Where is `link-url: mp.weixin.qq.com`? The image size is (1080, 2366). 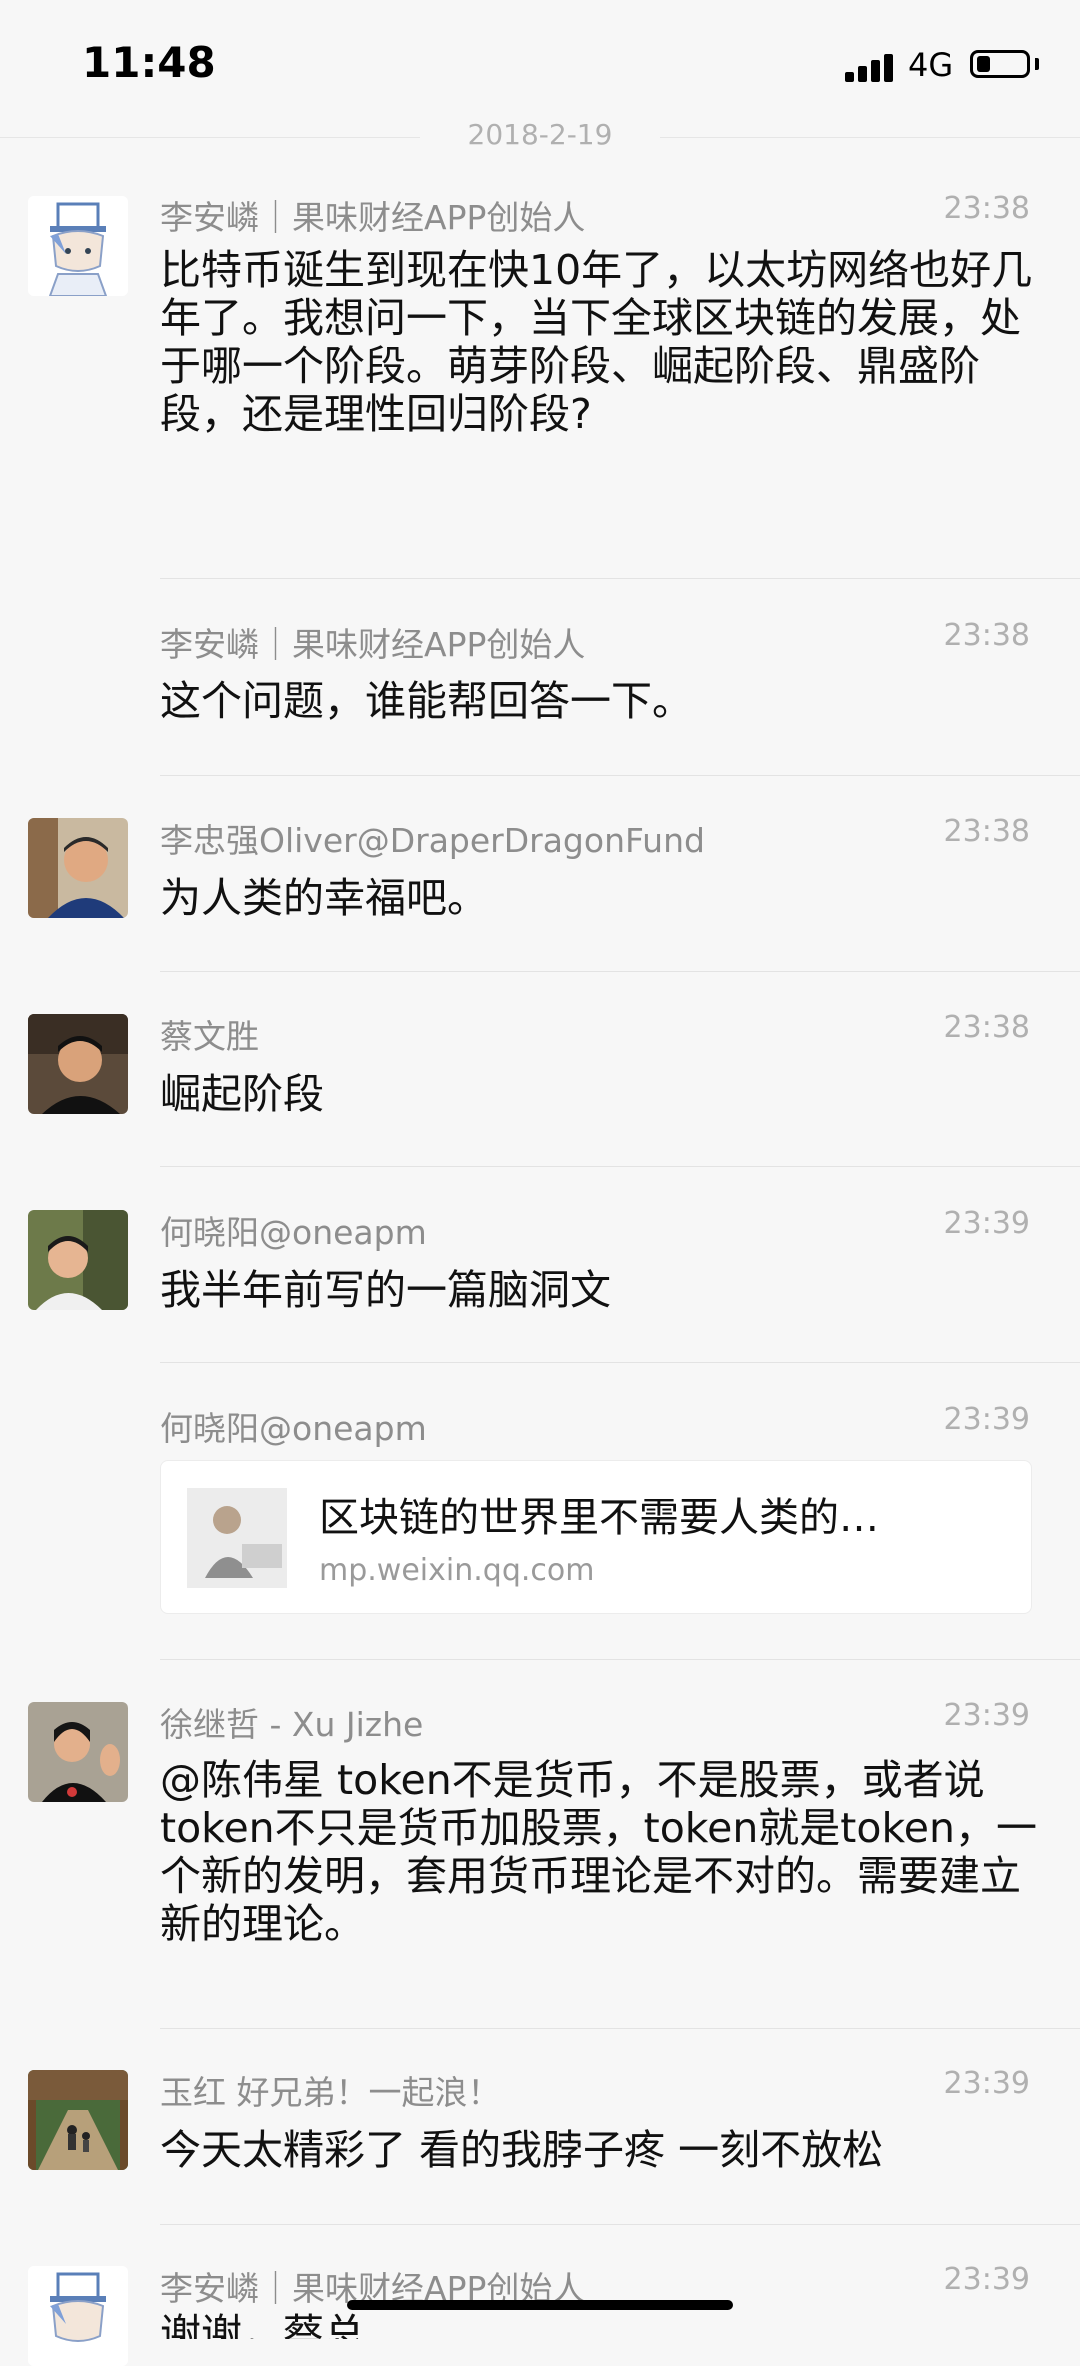 link-url: mp.weixin.qq.com is located at coordinates (457, 1570).